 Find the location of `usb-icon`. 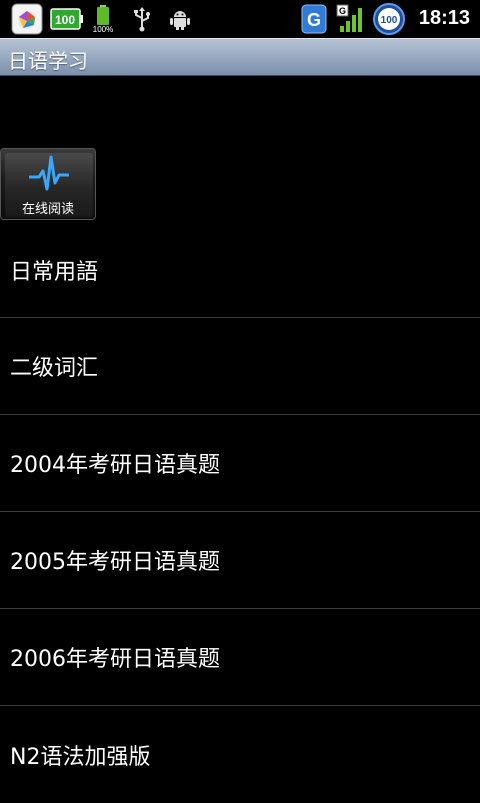

usb-icon is located at coordinates (142, 19).